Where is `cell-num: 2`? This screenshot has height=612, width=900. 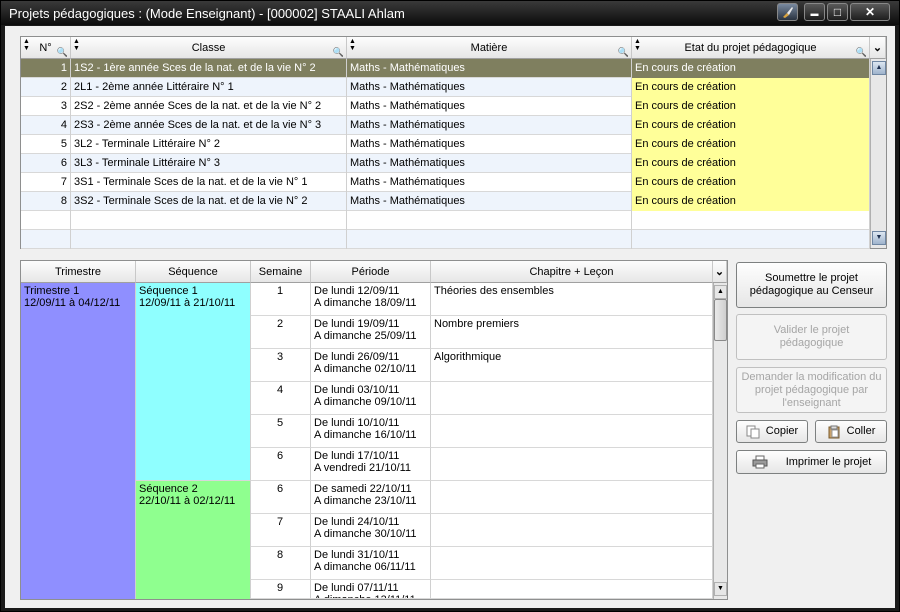
cell-num: 2 is located at coordinates (46, 87).